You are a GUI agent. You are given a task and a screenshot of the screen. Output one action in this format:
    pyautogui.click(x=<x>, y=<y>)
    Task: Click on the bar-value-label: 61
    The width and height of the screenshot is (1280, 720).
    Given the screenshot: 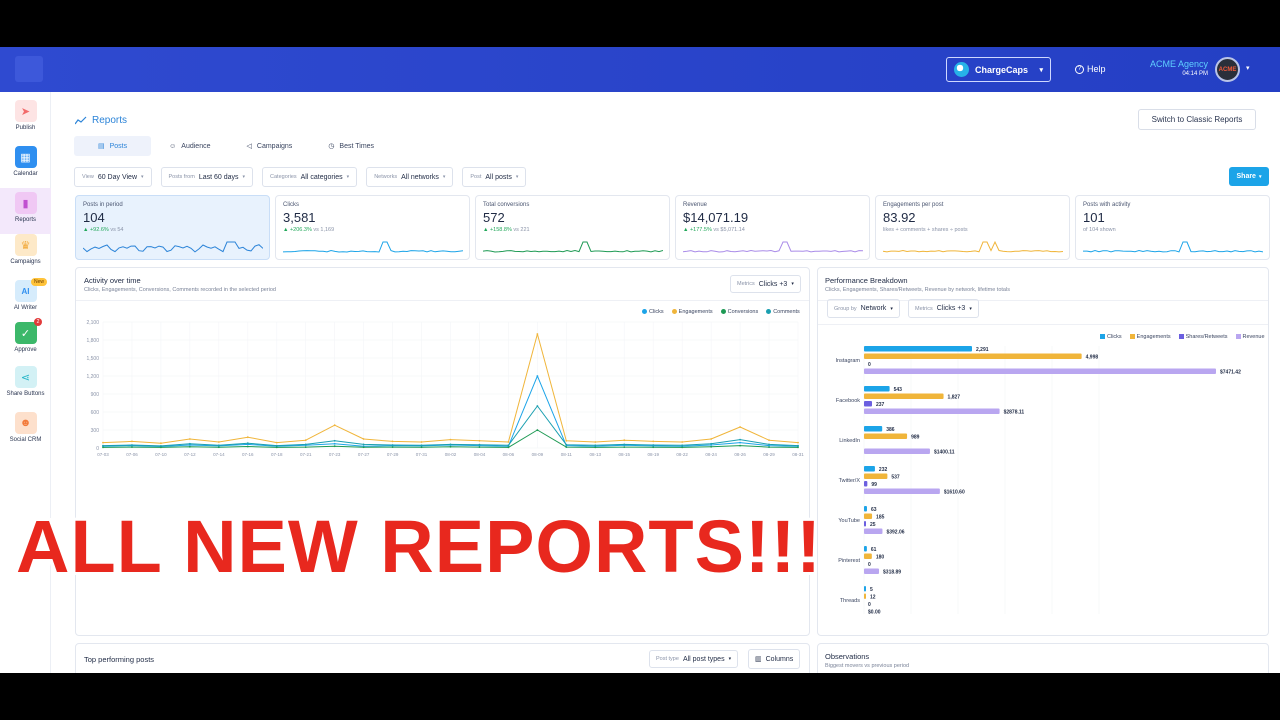 What is the action you would take?
    pyautogui.click(x=874, y=550)
    